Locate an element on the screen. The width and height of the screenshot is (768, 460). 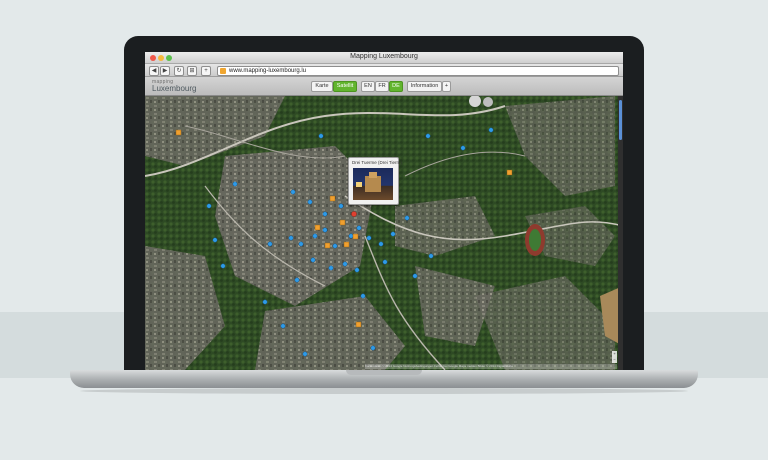
browser-toolbar: ◀ ▶ ↻ ⊞ + www.mapping-luxembourg.lu is located at coordinates (384, 70).